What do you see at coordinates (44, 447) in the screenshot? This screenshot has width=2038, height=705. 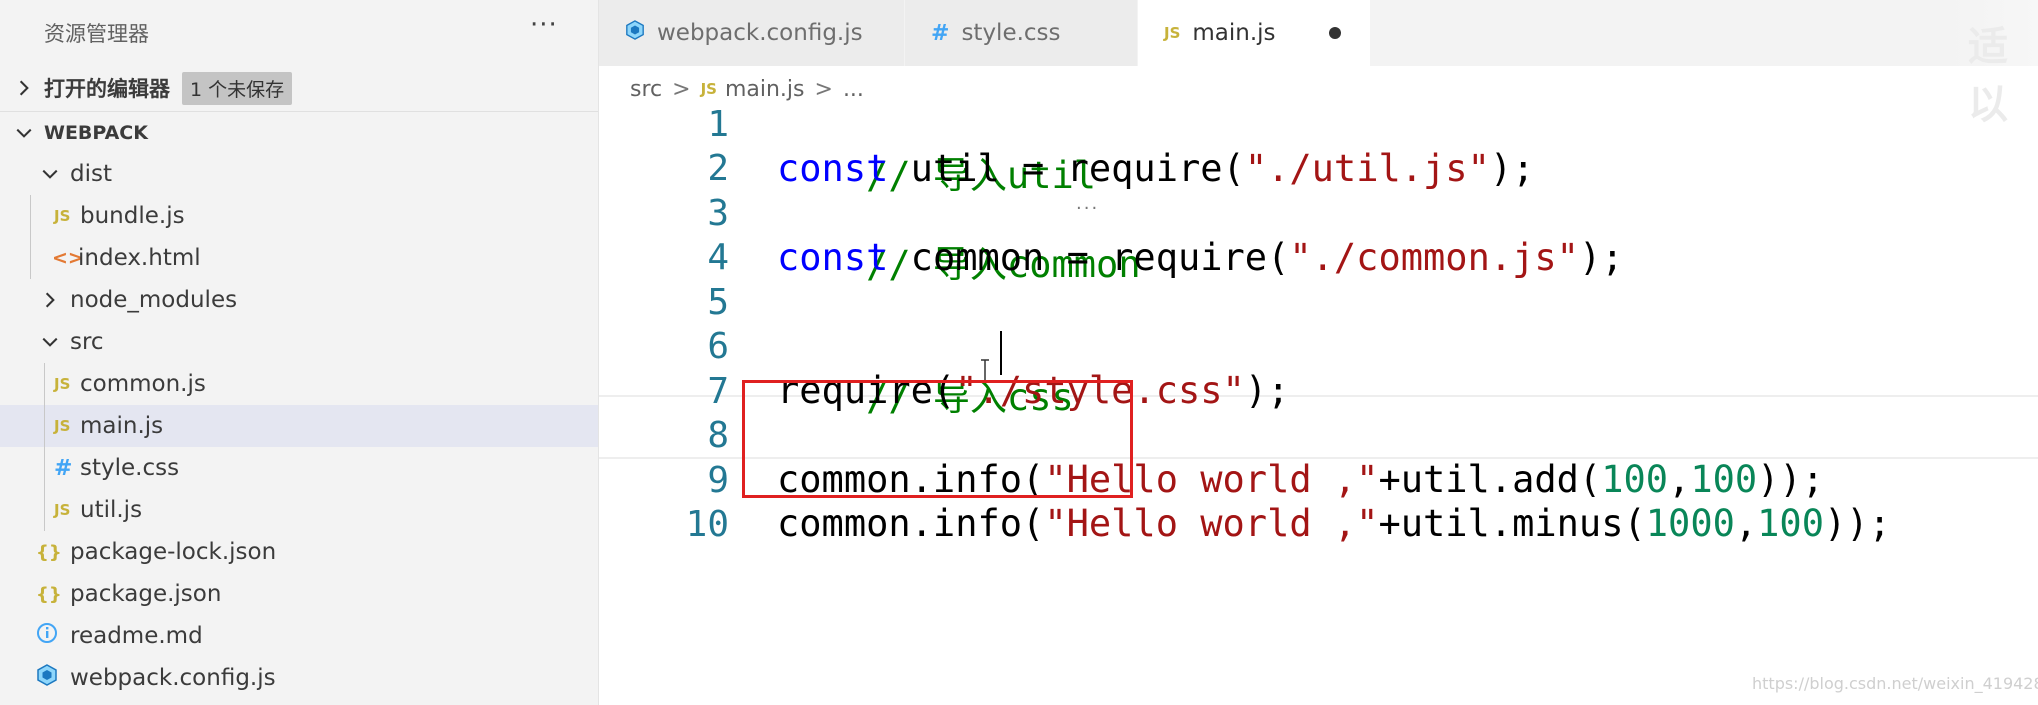 I see `indent-guide` at bounding box center [44, 447].